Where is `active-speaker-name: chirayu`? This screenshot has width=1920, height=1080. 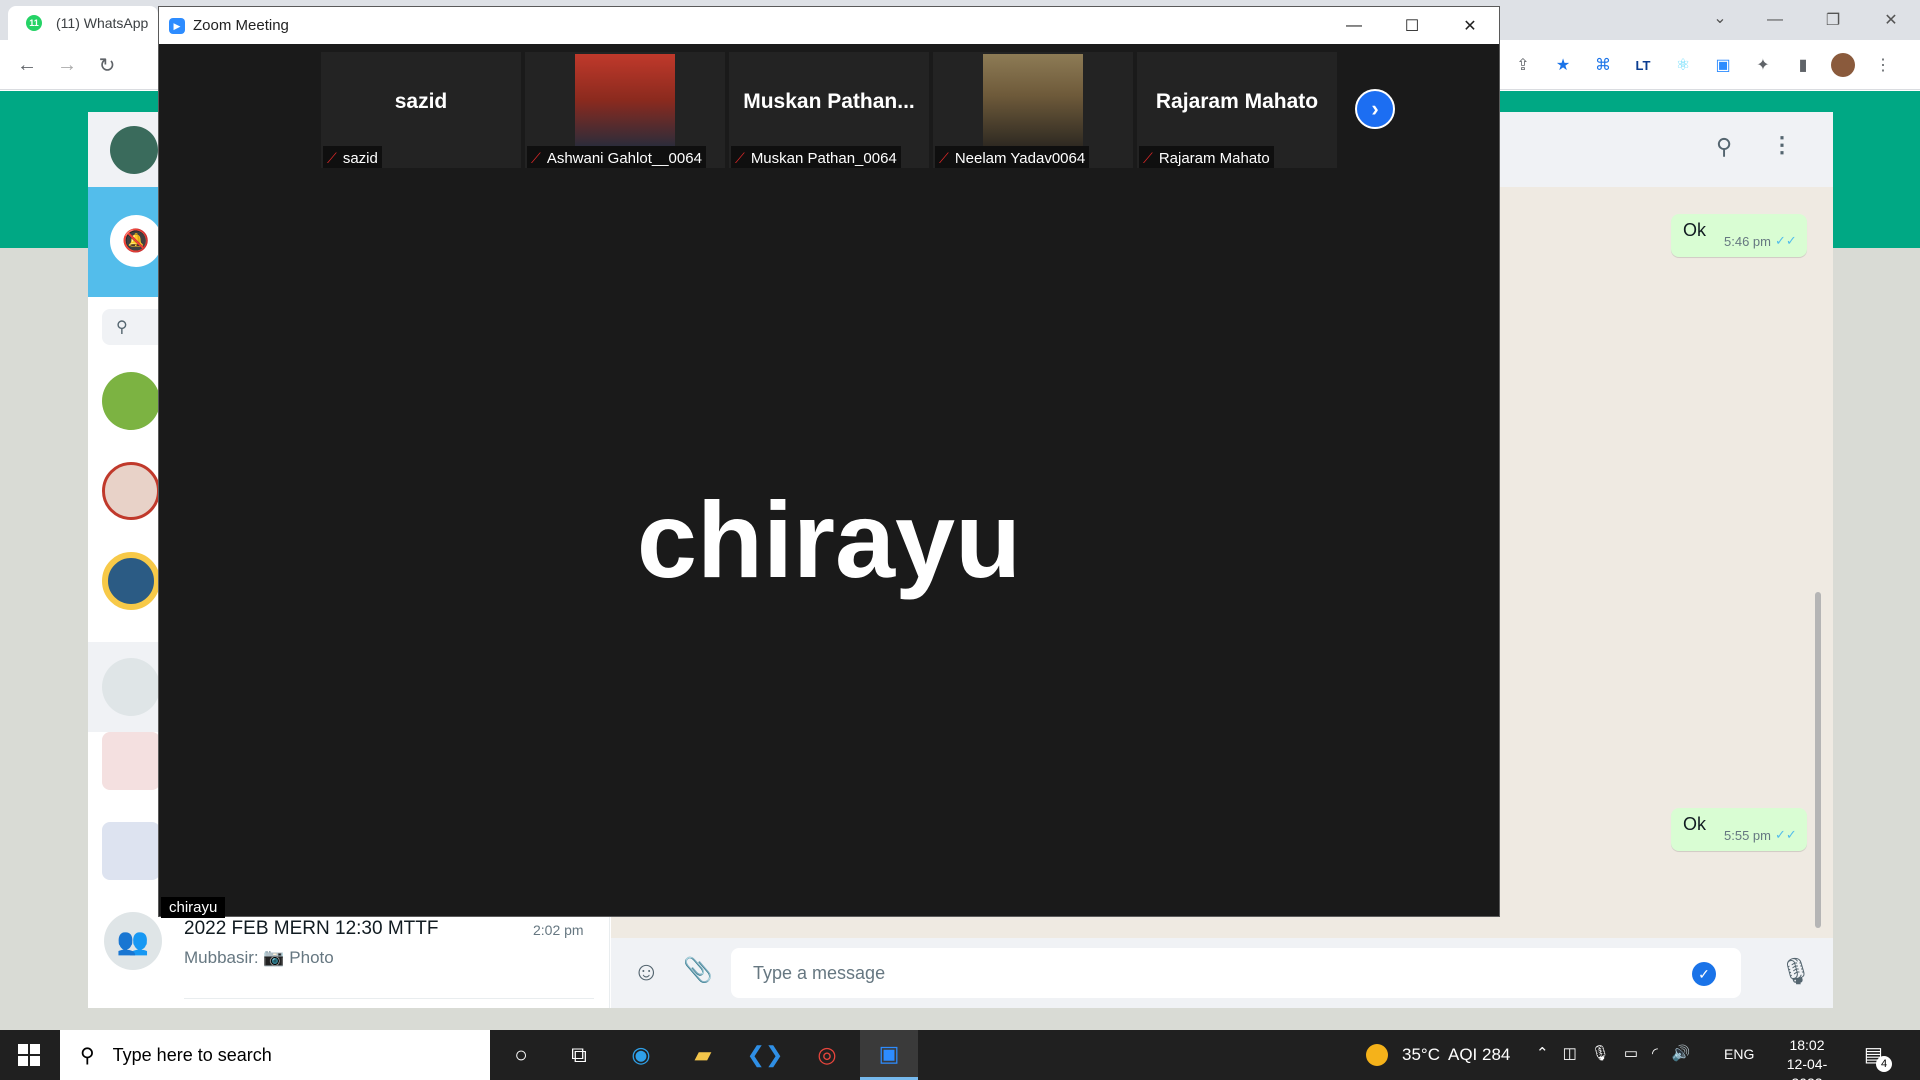 active-speaker-name: chirayu is located at coordinates (829, 539).